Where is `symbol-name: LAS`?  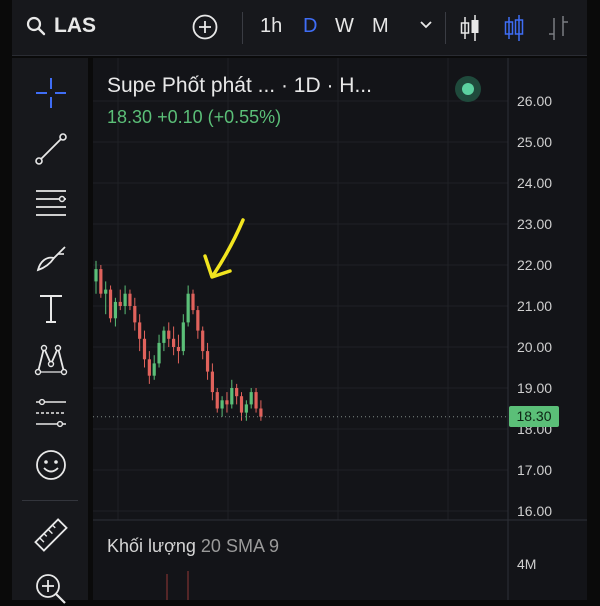
symbol-name: LAS is located at coordinates (75, 25).